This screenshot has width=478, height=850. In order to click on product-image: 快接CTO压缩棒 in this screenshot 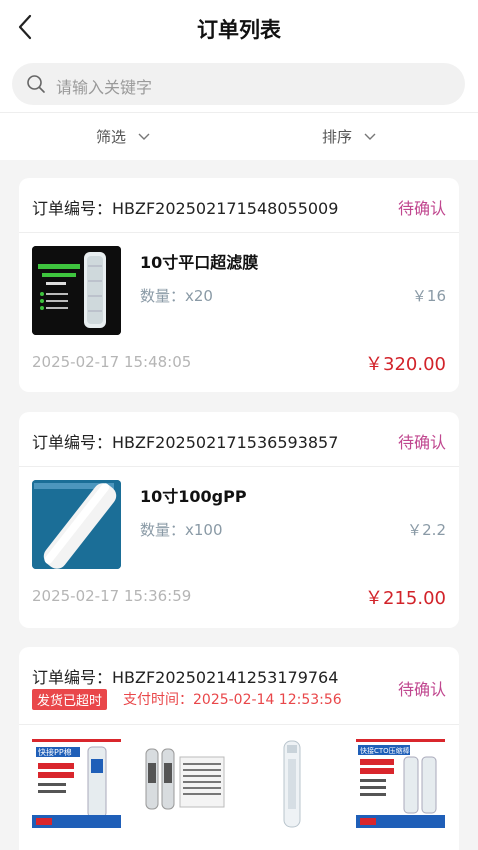, I will do `click(400, 783)`.